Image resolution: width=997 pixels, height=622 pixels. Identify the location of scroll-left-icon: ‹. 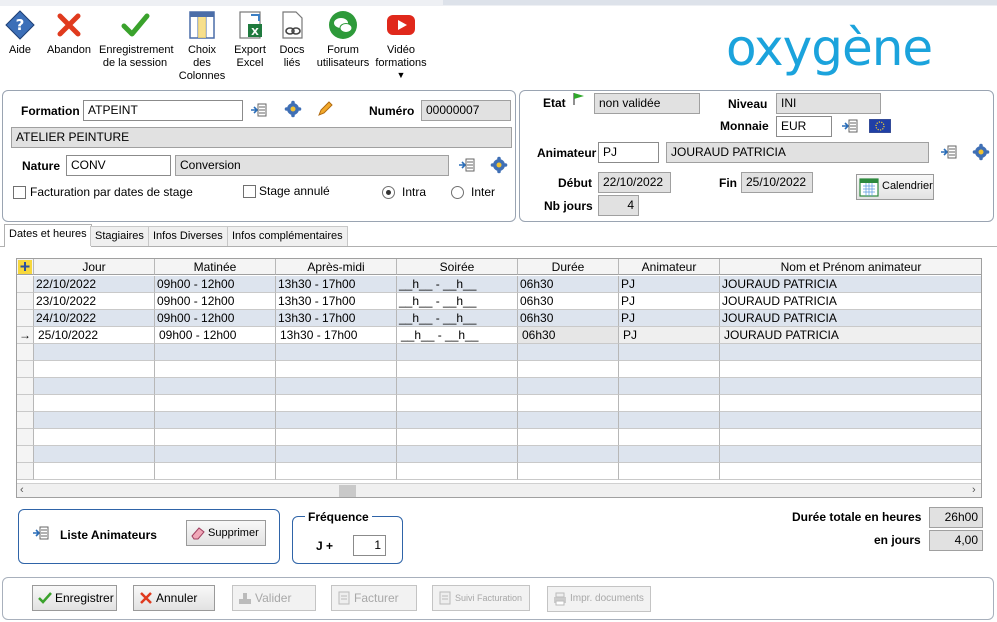
(22, 490).